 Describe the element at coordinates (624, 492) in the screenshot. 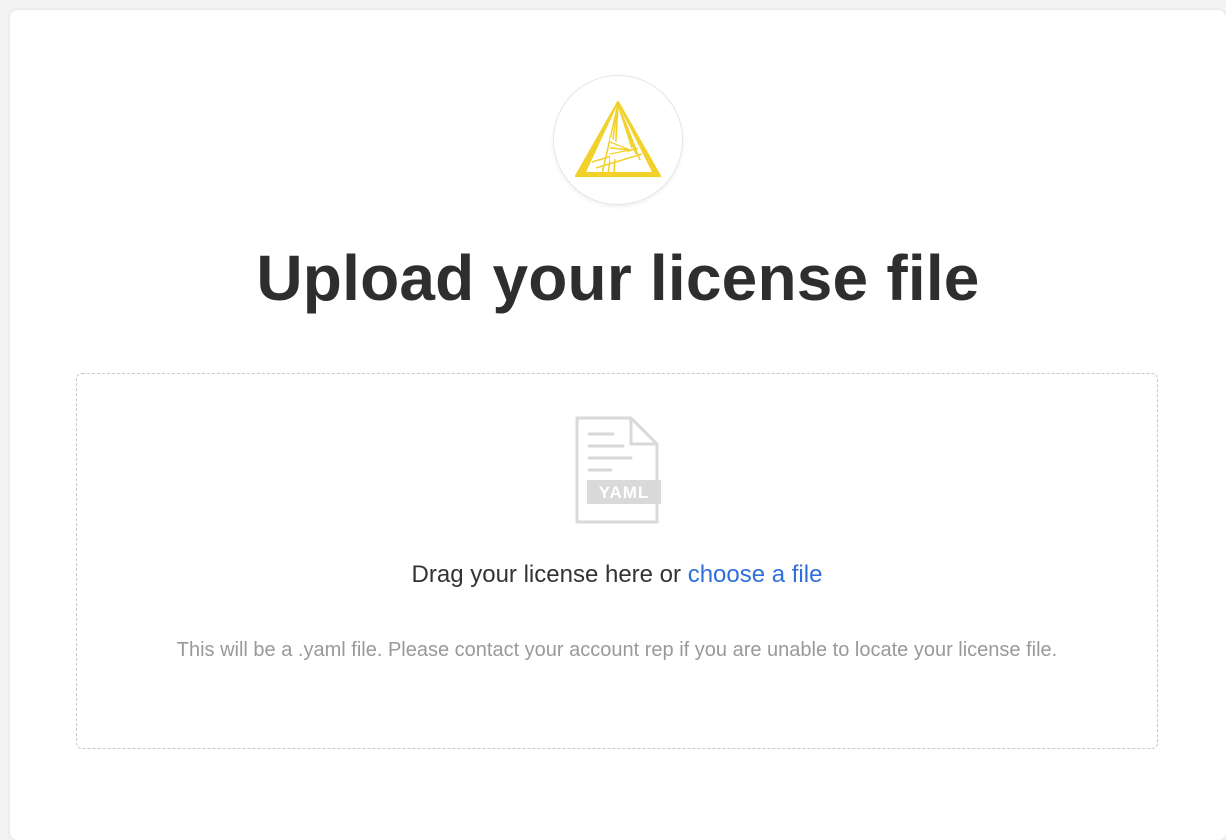

I see `yaml-file-label: YAML` at that location.